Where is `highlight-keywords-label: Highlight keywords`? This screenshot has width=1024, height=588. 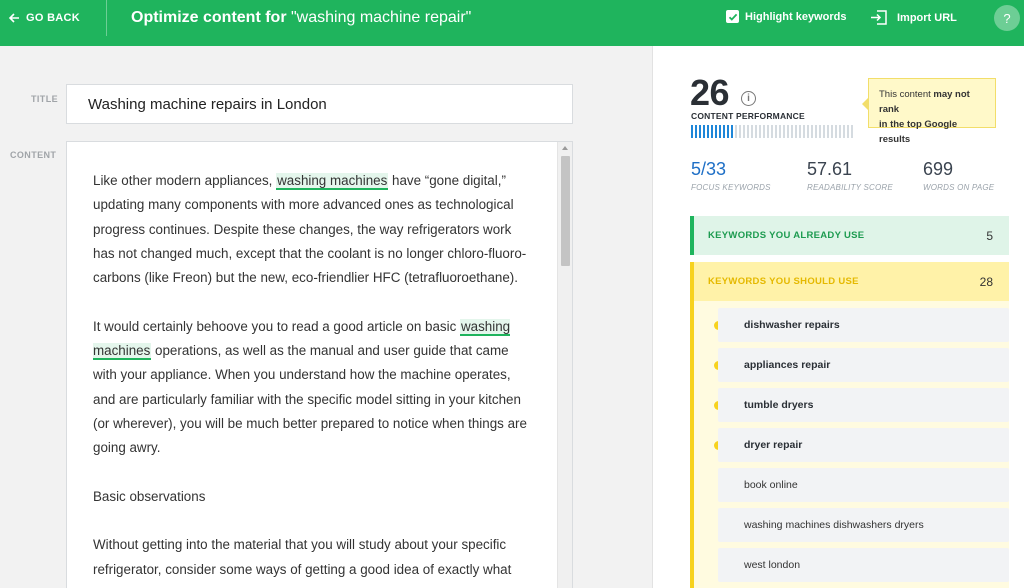
highlight-keywords-label: Highlight keywords is located at coordinates (796, 16).